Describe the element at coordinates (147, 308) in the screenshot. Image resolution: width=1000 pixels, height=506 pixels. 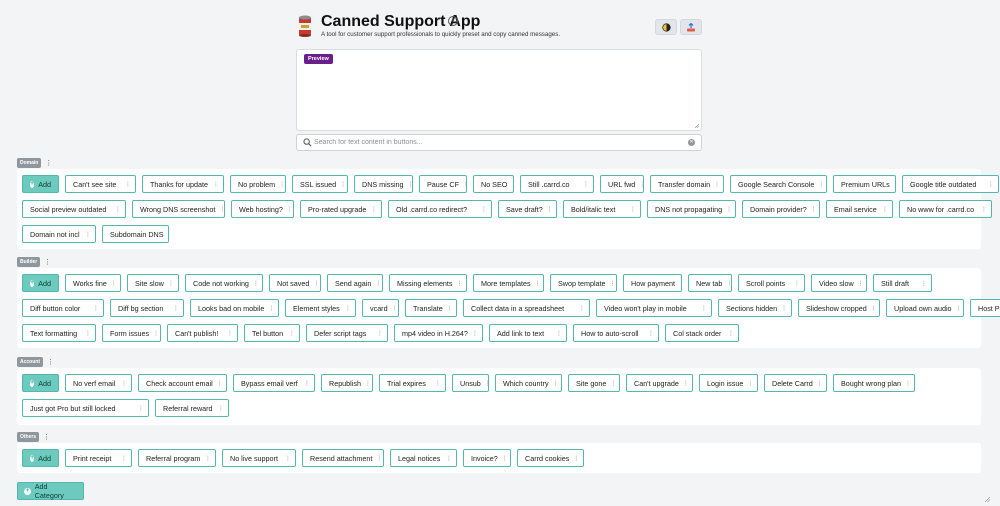
I see `canned-message-button: Diff bg section ⋮` at that location.